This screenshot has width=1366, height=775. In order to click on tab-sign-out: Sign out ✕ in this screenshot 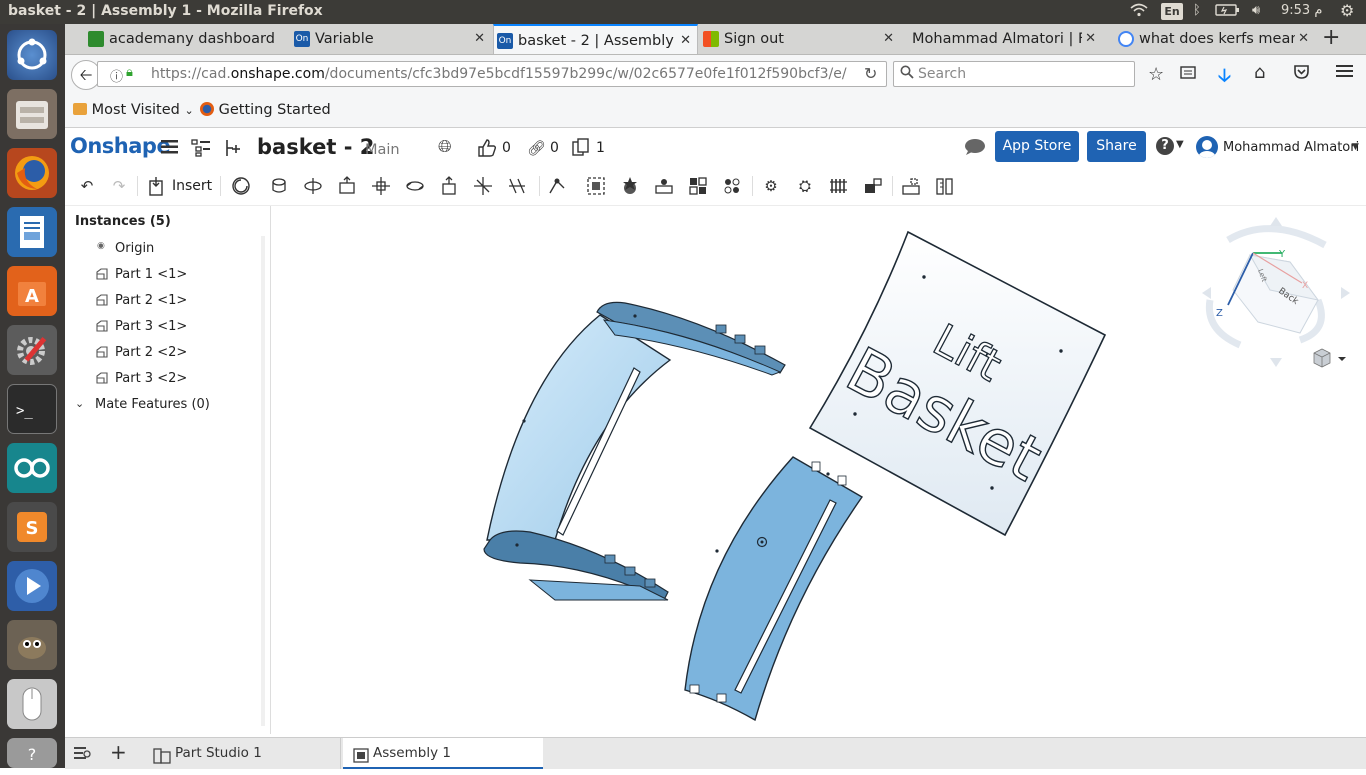, I will do `click(800, 39)`.